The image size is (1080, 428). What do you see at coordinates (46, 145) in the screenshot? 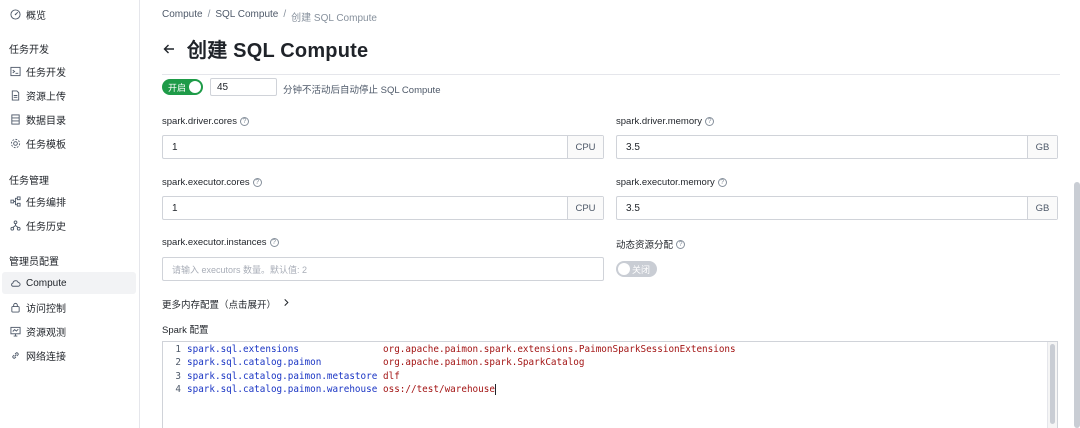
I see `sidebar-item-label: 任务模板` at bounding box center [46, 145].